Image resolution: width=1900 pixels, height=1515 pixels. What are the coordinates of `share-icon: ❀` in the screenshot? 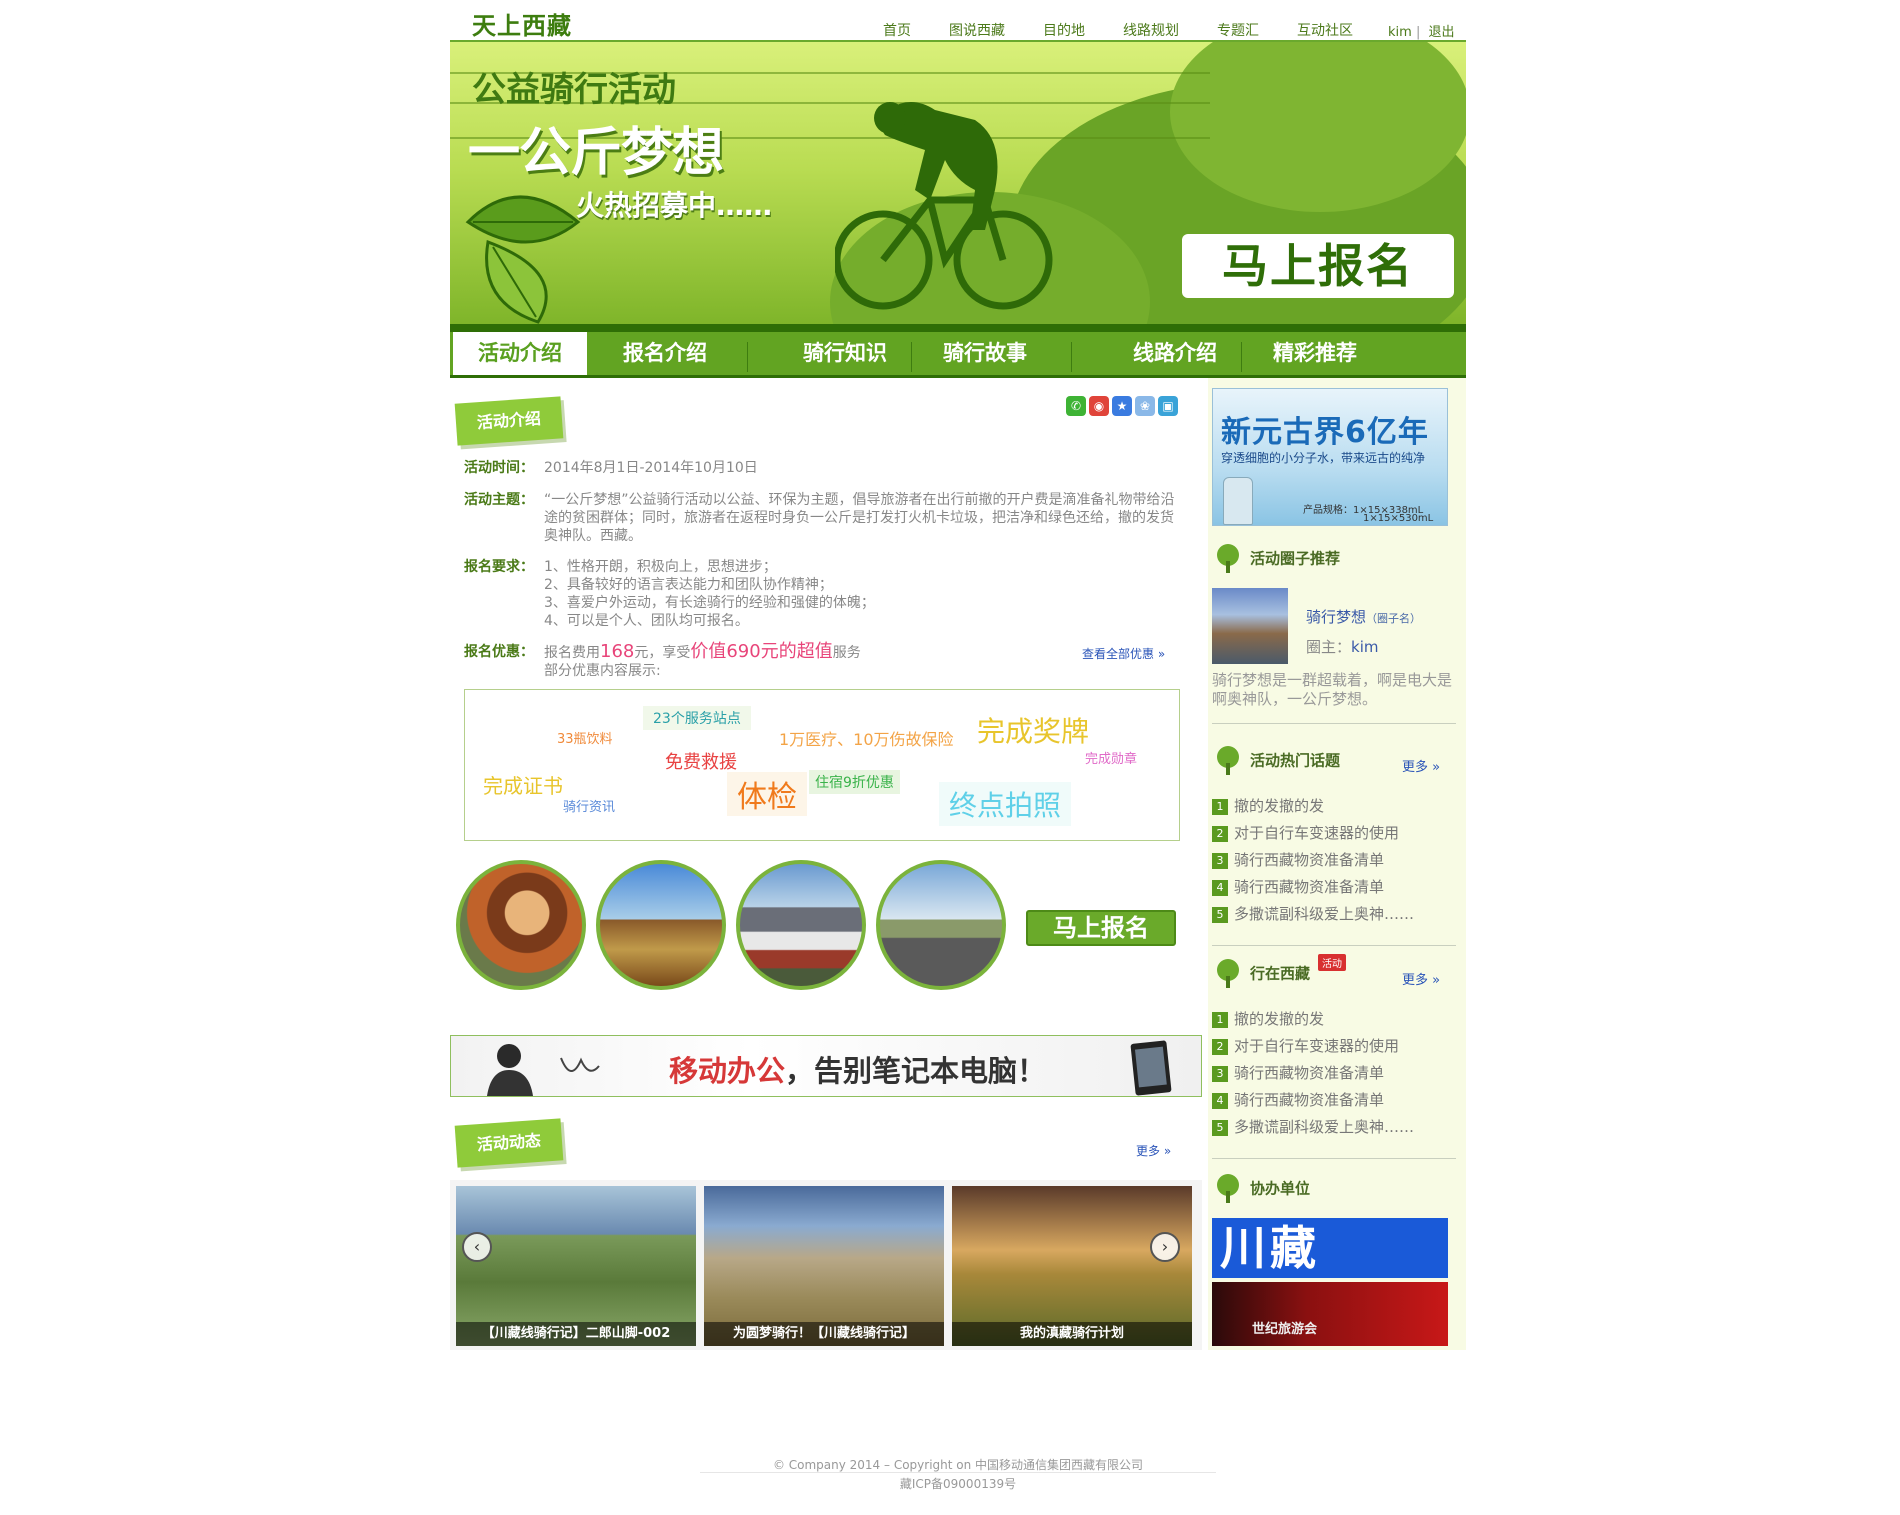 It's located at (1145, 406).